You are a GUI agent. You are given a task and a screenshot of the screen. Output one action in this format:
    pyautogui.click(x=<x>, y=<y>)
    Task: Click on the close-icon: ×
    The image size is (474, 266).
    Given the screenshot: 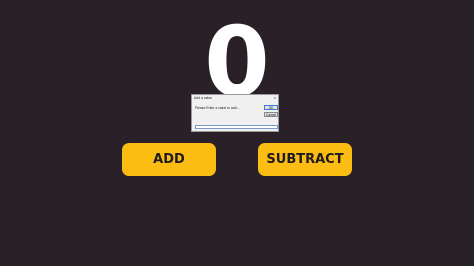 What is the action you would take?
    pyautogui.click(x=275, y=97)
    